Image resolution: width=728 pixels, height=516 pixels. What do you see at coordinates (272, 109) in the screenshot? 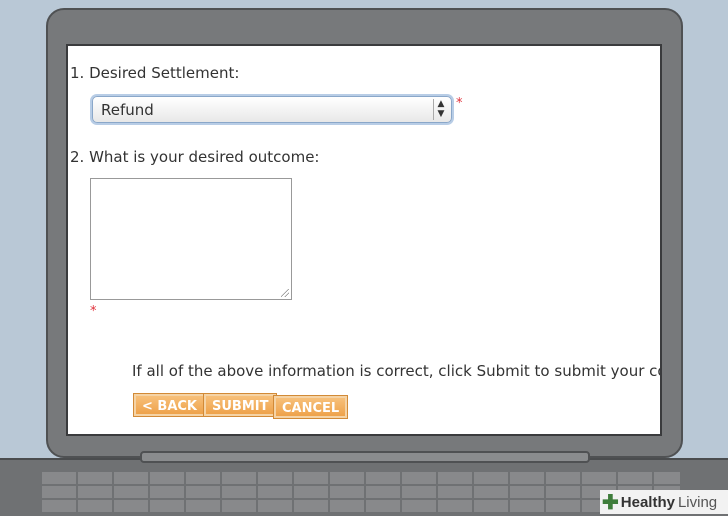
I see `settlement-select: Refund ▲ ▼` at bounding box center [272, 109].